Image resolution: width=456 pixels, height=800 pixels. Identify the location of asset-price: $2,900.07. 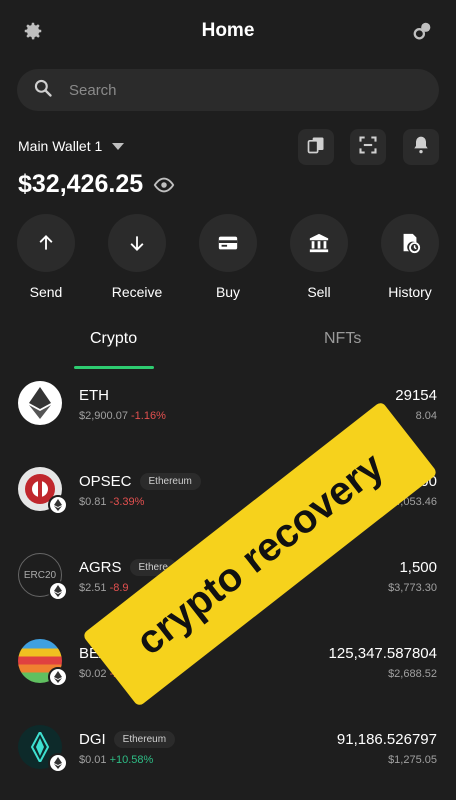
(103, 416).